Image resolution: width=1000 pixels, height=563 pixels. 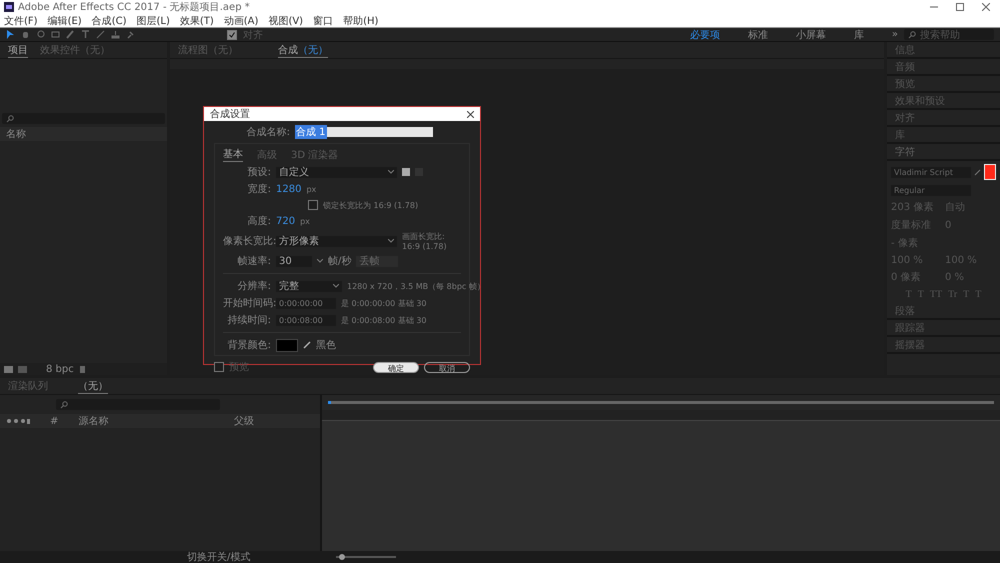 I want to click on column-header: 父级, so click(x=244, y=421).